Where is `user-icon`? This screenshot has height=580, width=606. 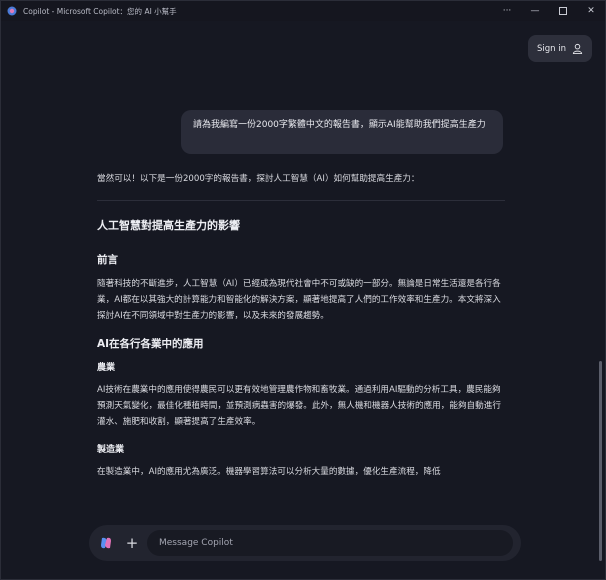
user-icon is located at coordinates (577, 48).